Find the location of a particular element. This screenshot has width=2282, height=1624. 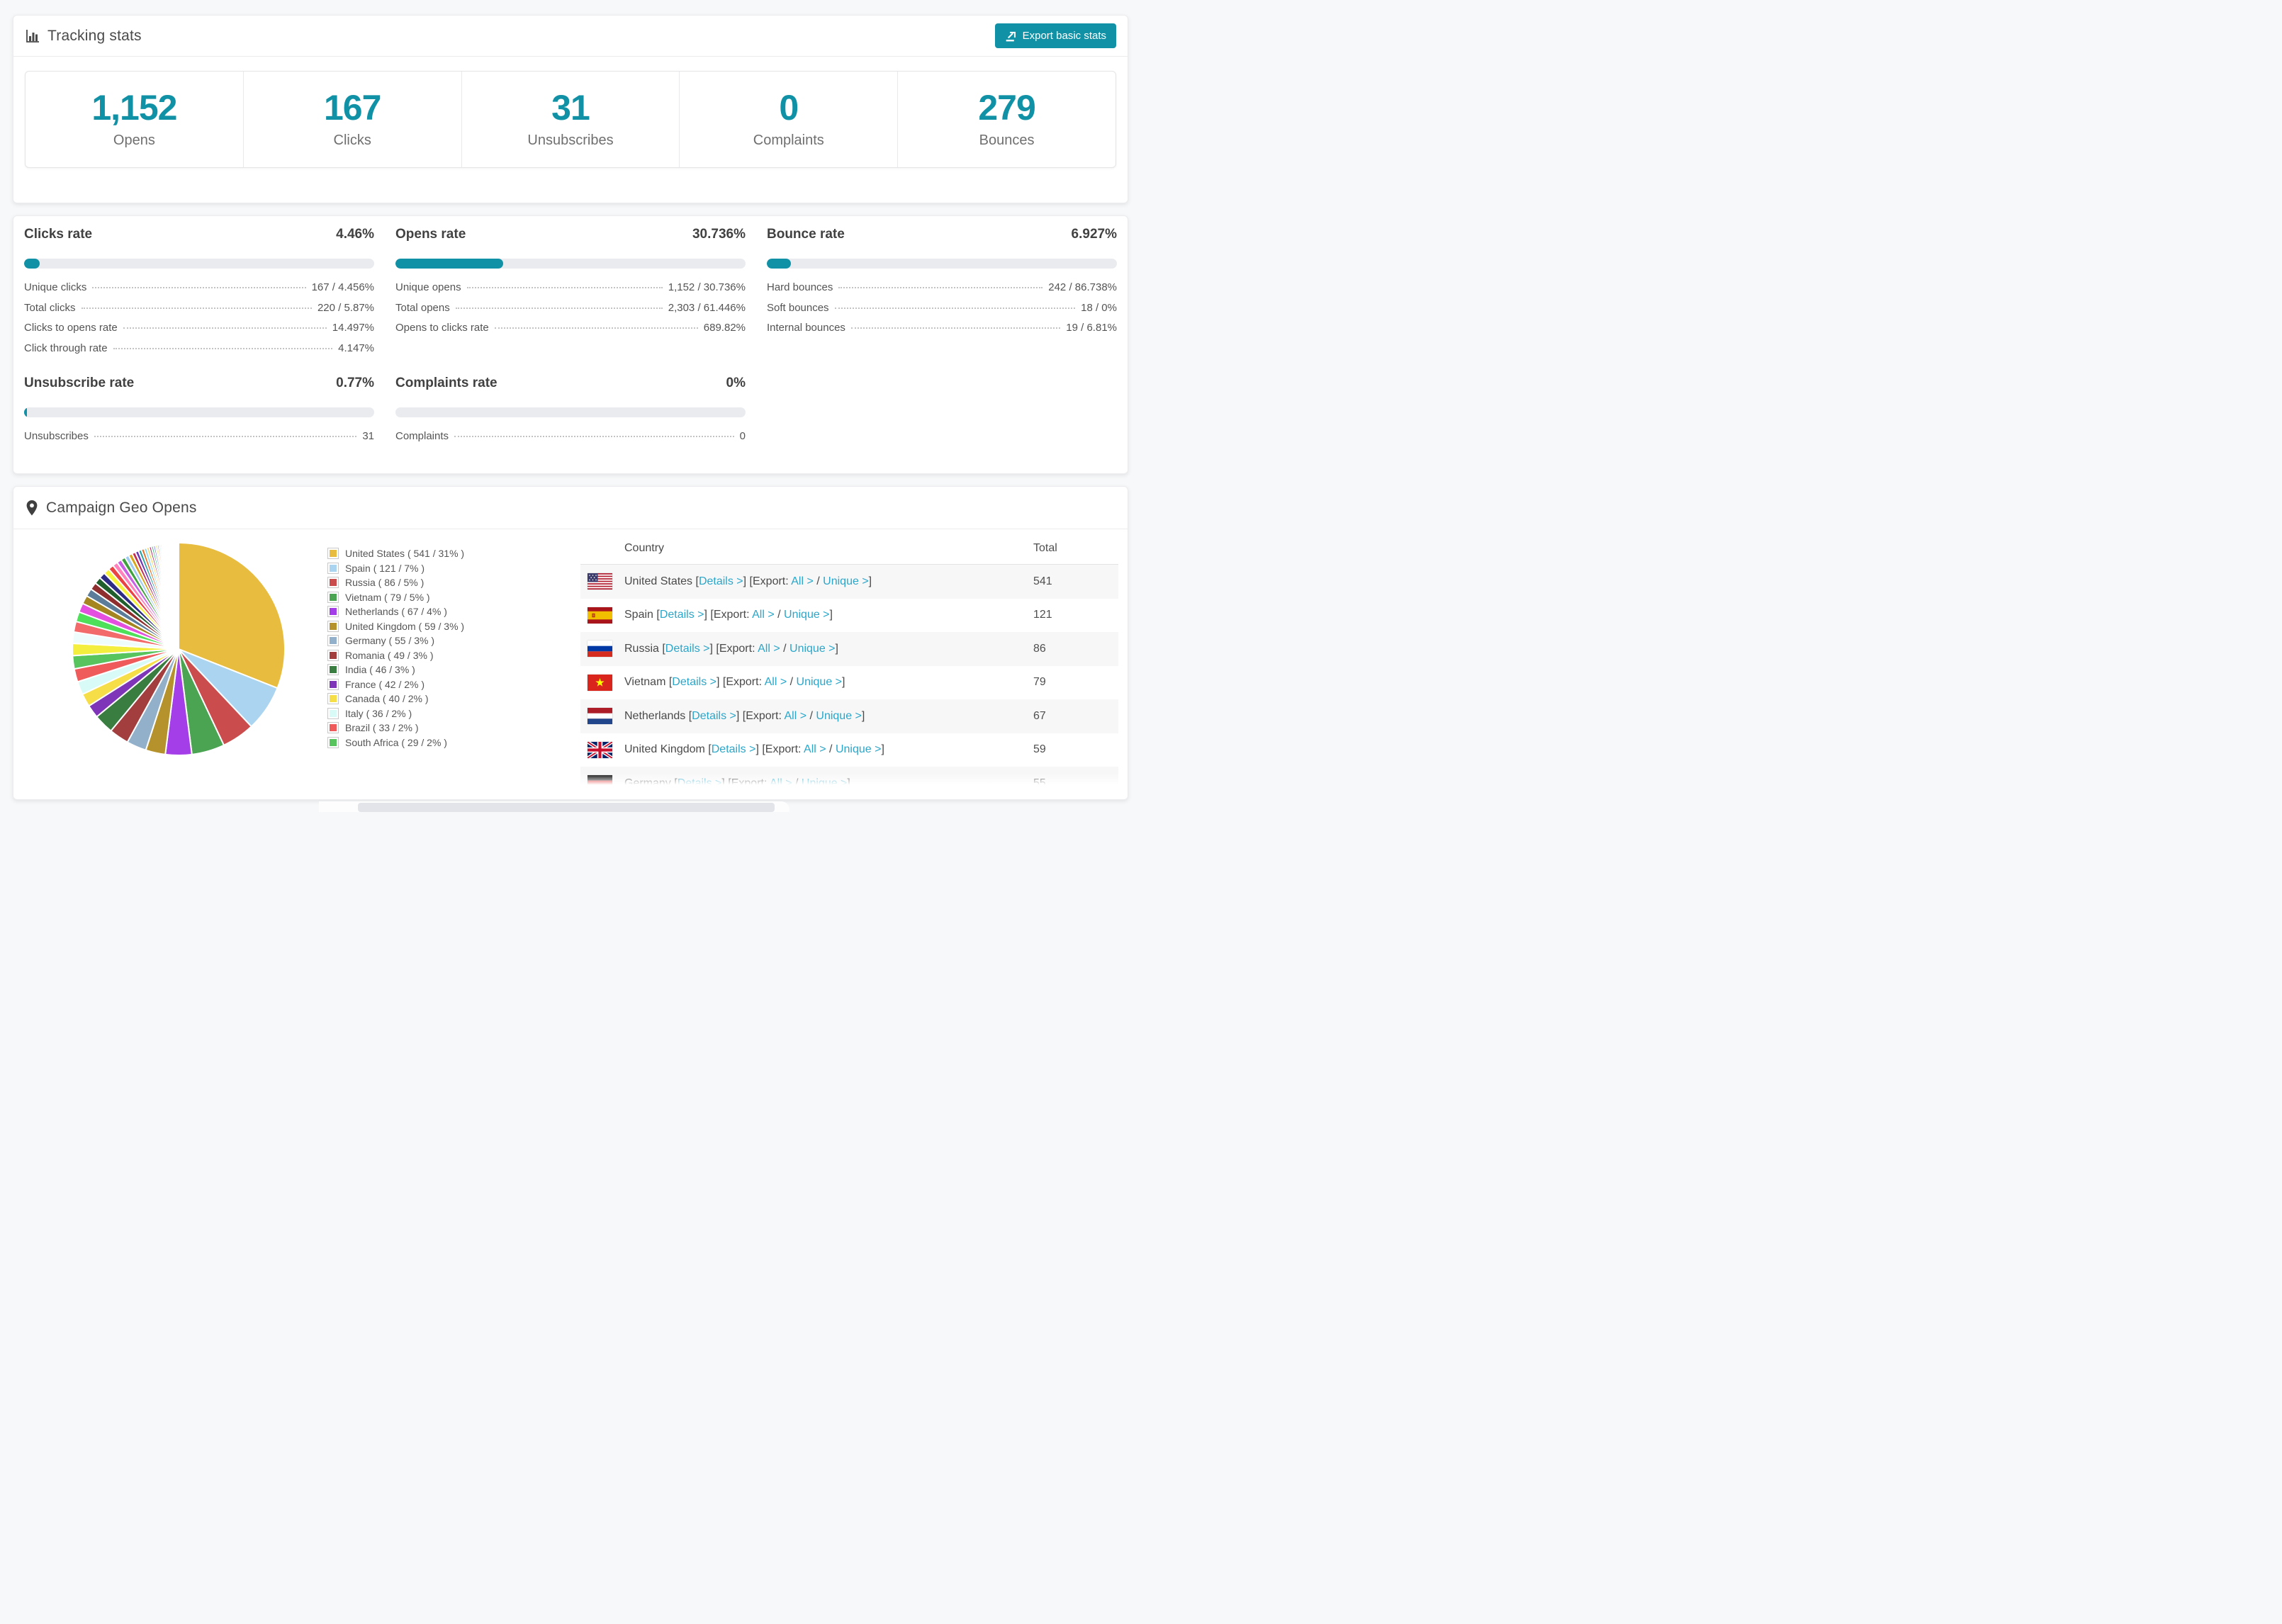

metric-value: 0 is located at coordinates (742, 436).